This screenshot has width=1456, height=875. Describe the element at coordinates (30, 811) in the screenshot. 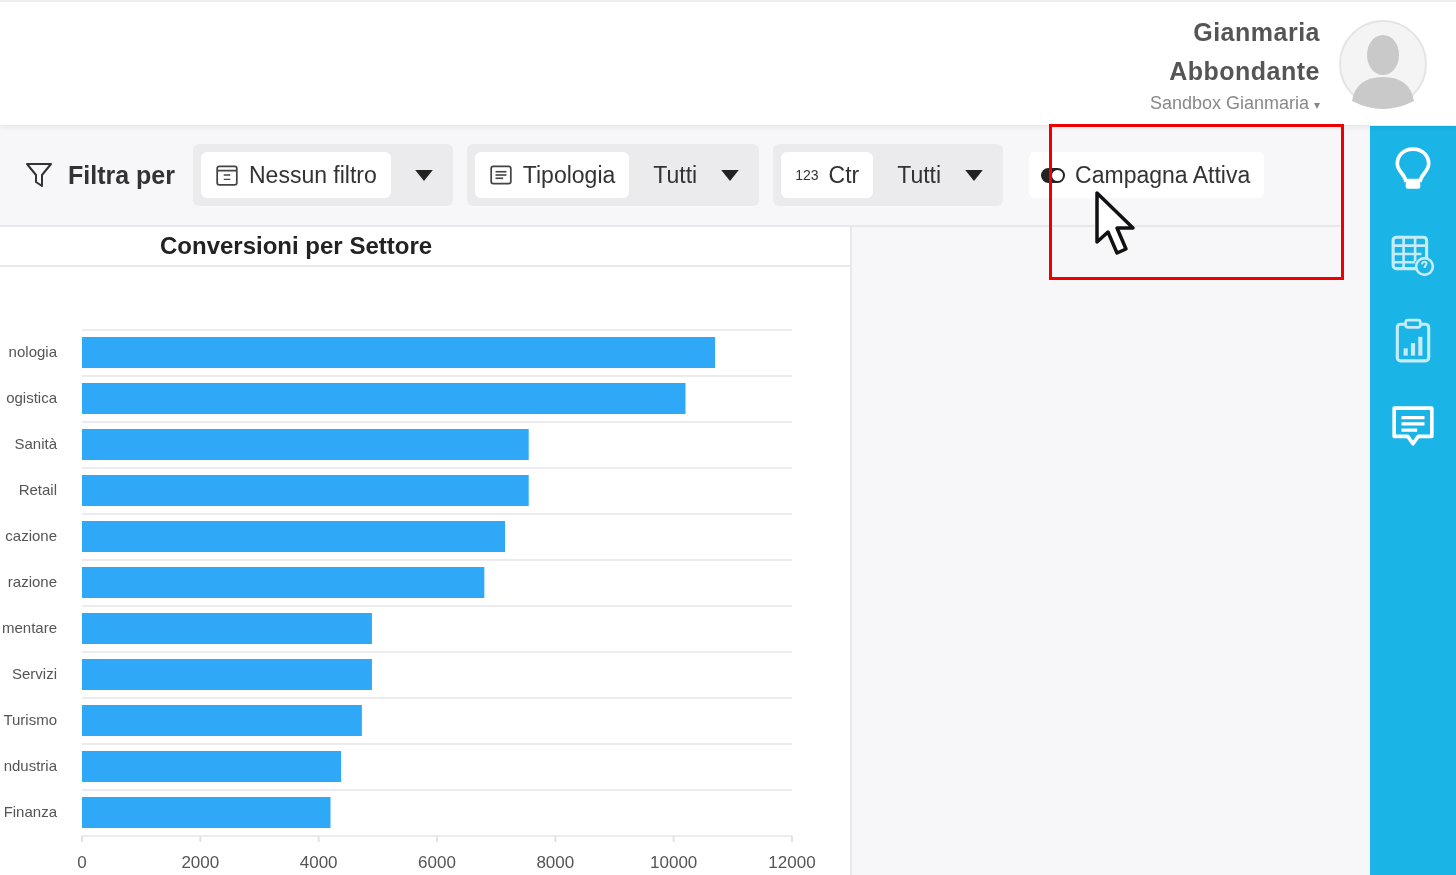

I see `category-label: Finanza` at that location.